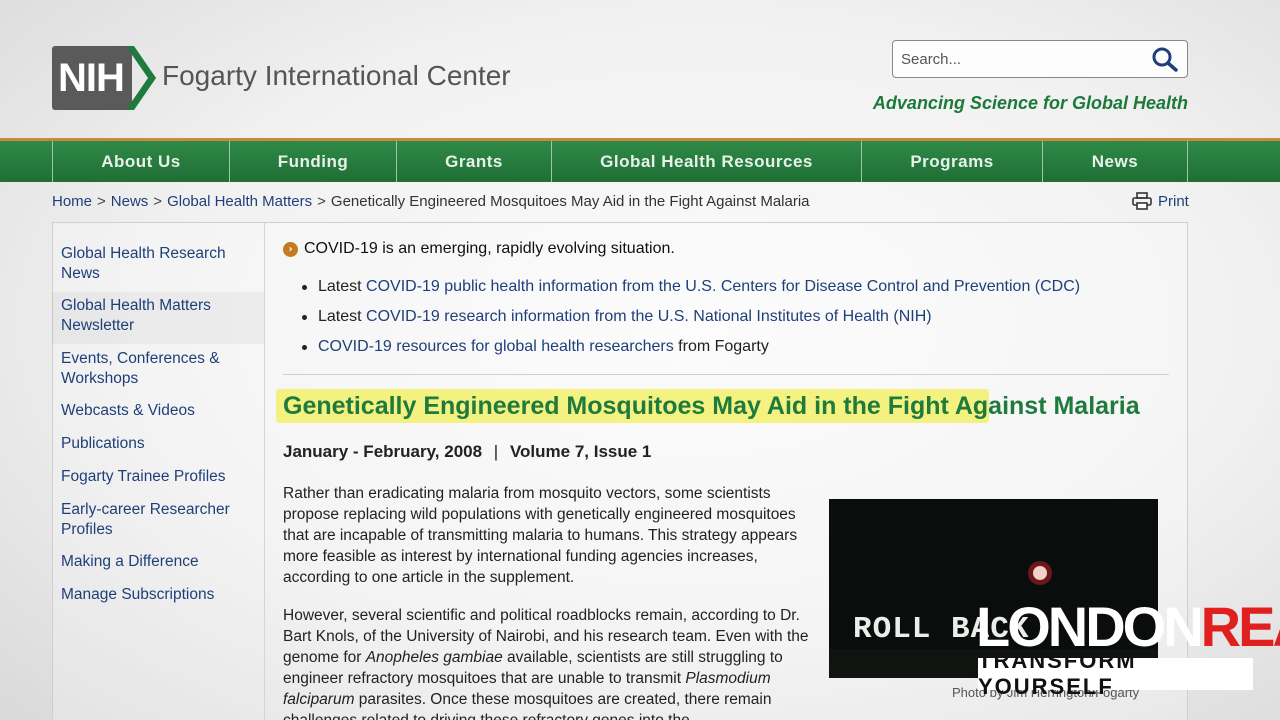  What do you see at coordinates (158, 562) in the screenshot?
I see `sidebar-item-making-a-difference: Making a Difference` at bounding box center [158, 562].